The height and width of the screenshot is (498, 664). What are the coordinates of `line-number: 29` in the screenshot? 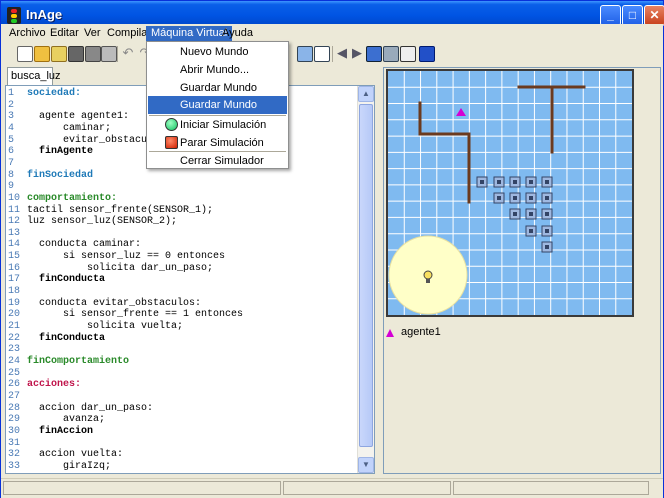 It's located at (14, 420).